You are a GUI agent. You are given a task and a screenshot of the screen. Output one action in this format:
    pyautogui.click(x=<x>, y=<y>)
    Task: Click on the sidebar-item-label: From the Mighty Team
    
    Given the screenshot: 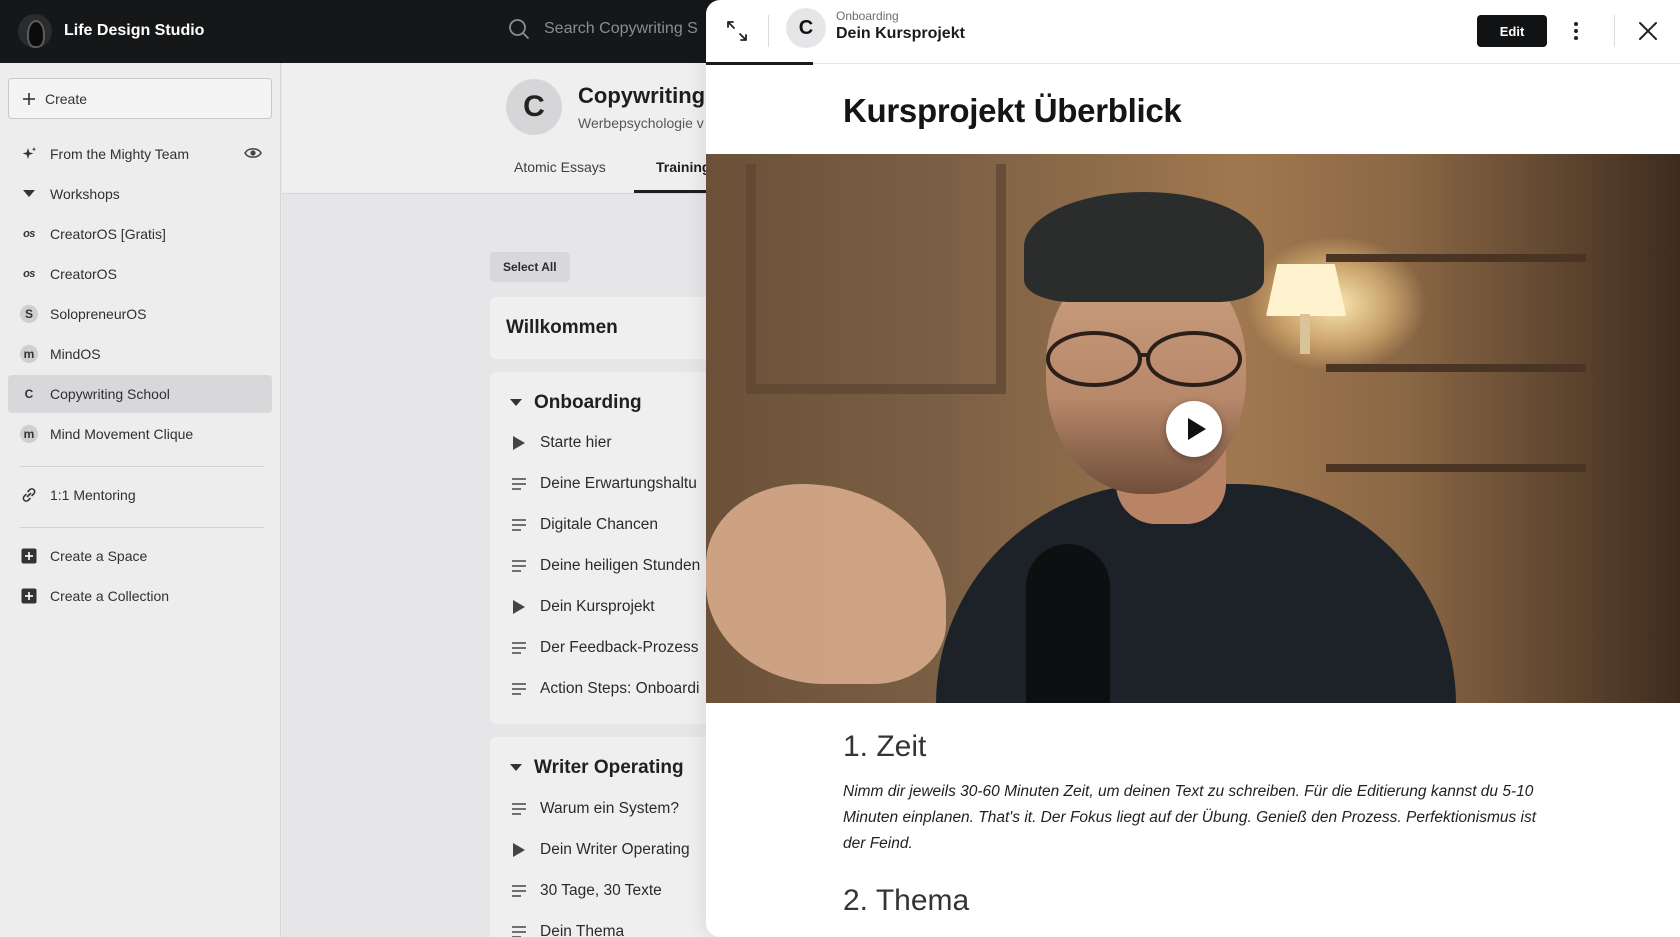 What is the action you would take?
    pyautogui.click(x=120, y=154)
    